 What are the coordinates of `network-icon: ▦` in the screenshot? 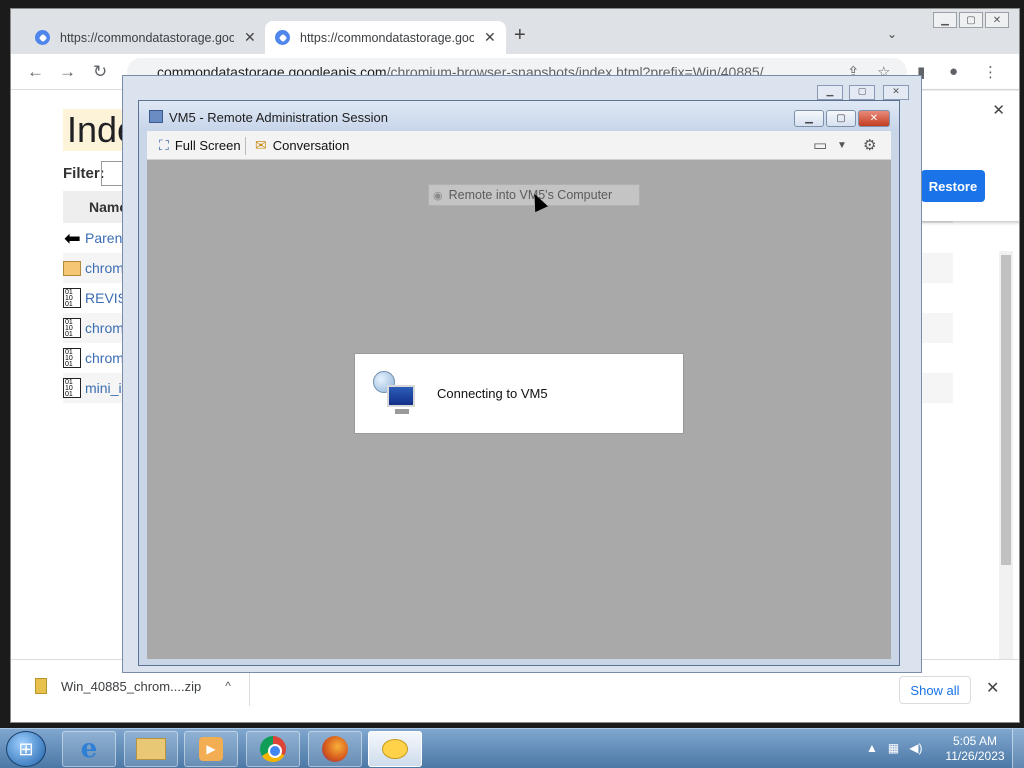 It's located at (893, 748).